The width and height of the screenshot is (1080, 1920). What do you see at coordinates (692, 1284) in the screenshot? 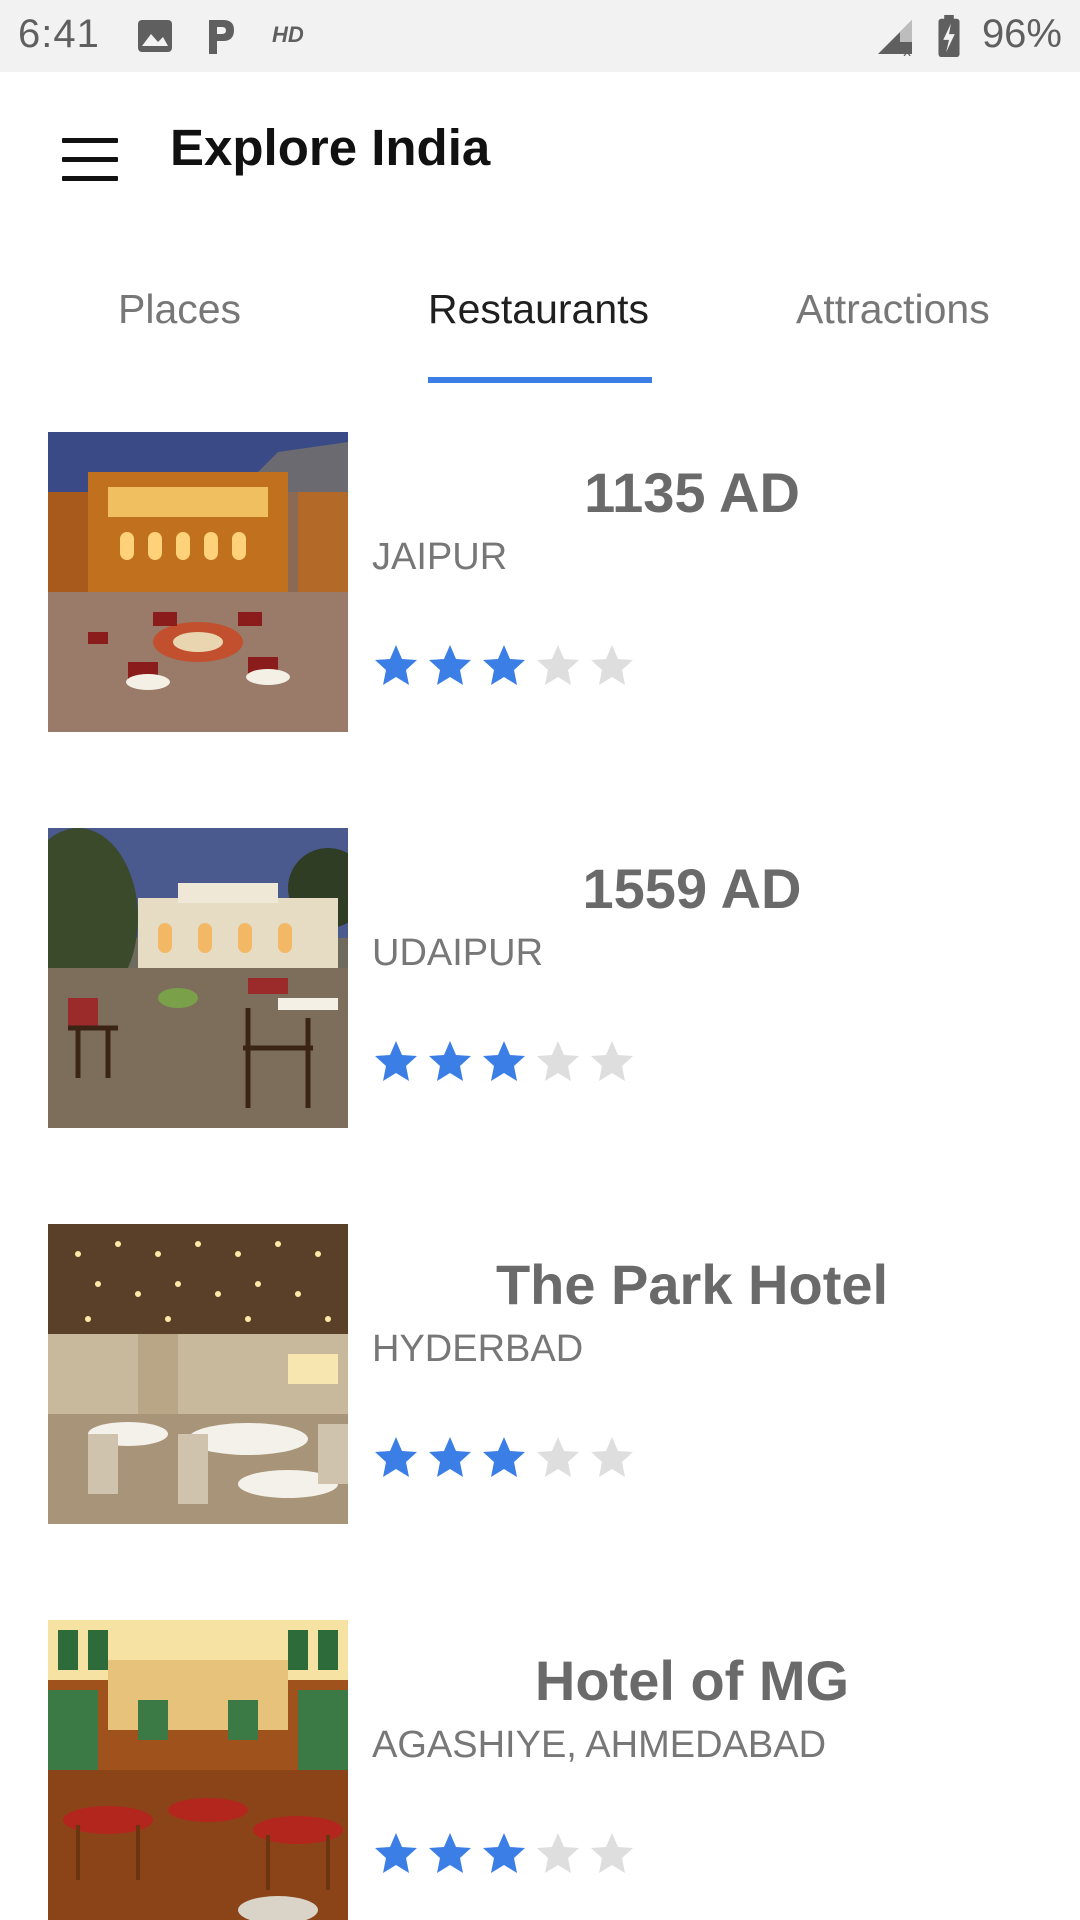
I see `restaurant-name: The Park Hotel` at bounding box center [692, 1284].